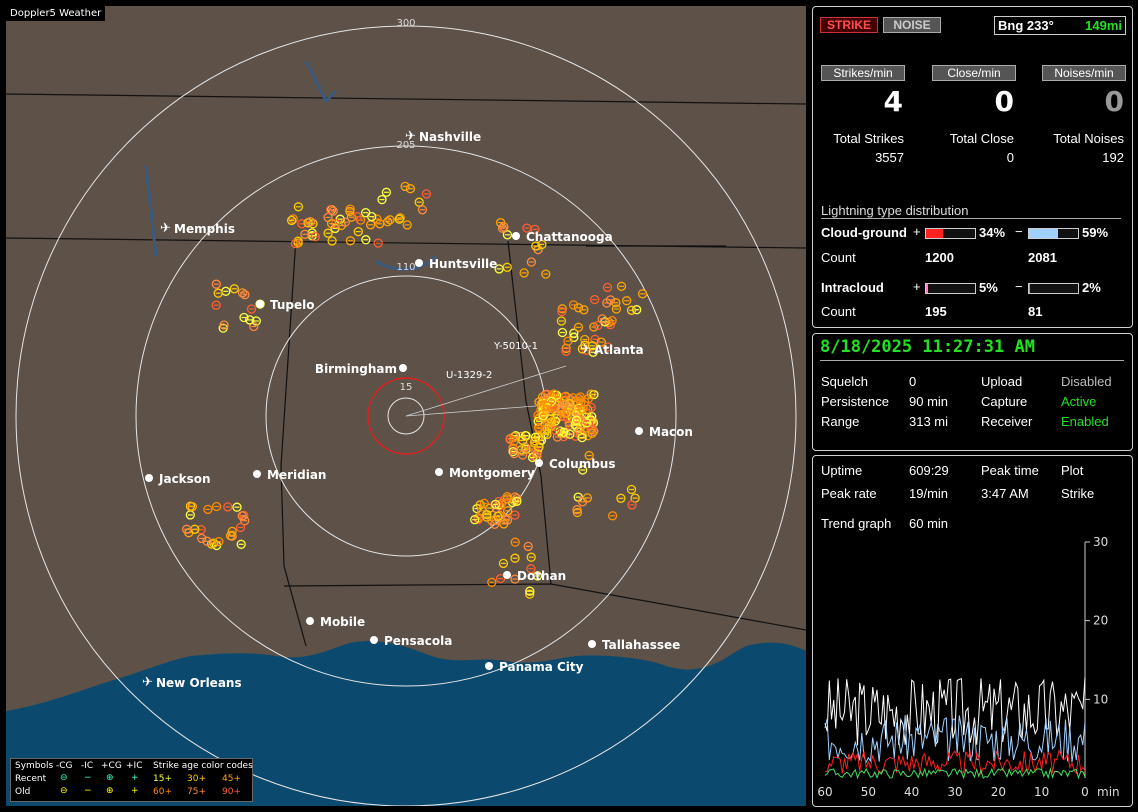  Describe the element at coordinates (147, 681) in the screenshot. I see `airport-icon: ✈` at that location.